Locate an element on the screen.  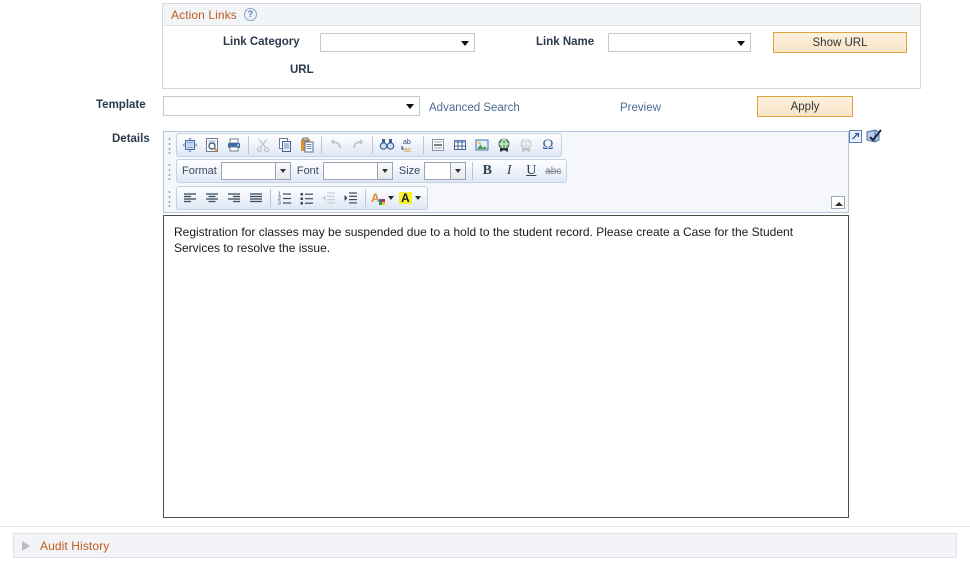
help-question-icon: ? is located at coordinates (250, 14).